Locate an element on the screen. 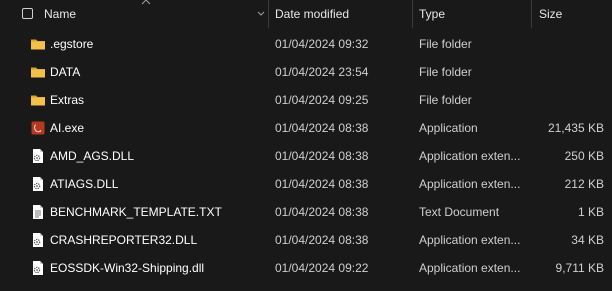  file-name: EOSSDK-Win32-Shipping.dll is located at coordinates (127, 268).